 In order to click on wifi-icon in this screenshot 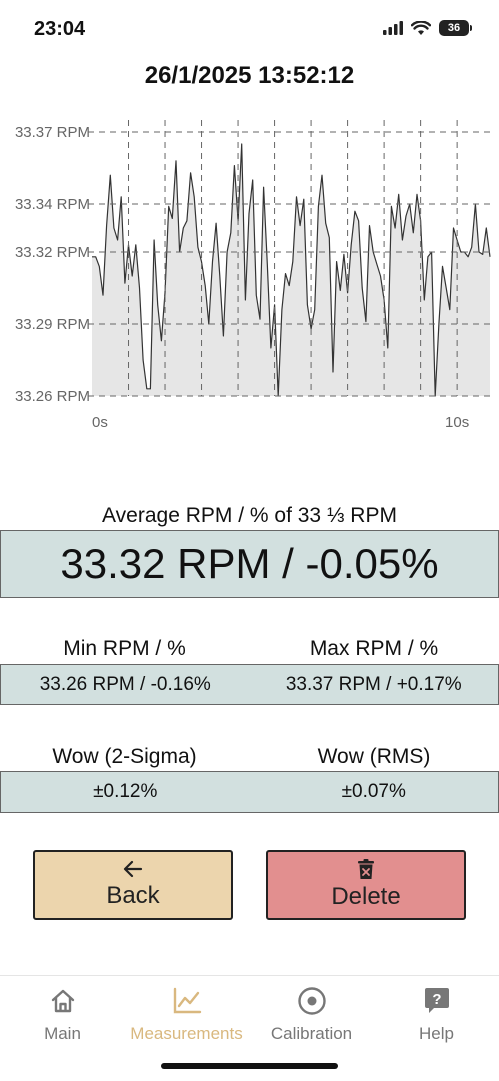, I will do `click(421, 27)`.